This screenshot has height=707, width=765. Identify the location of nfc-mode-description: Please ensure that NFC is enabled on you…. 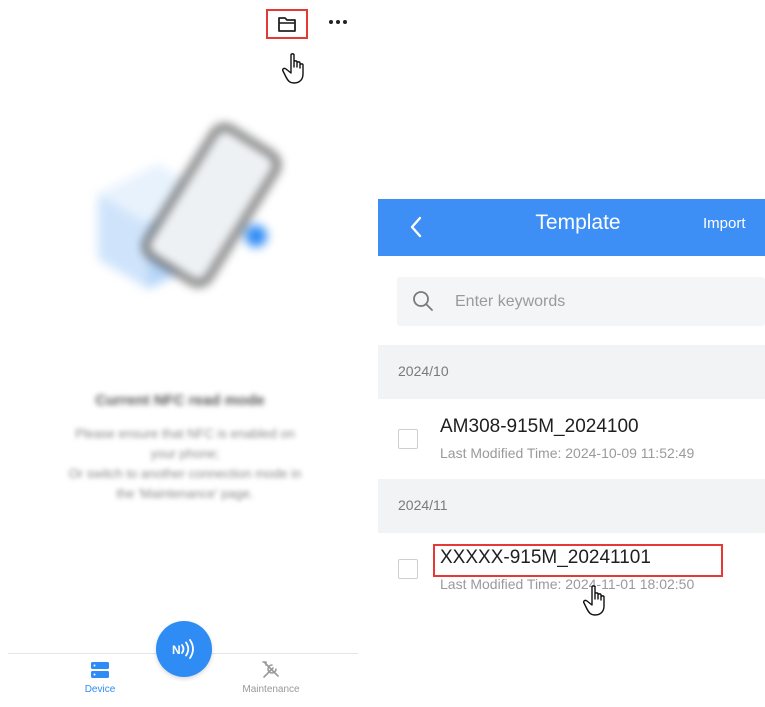
(185, 464).